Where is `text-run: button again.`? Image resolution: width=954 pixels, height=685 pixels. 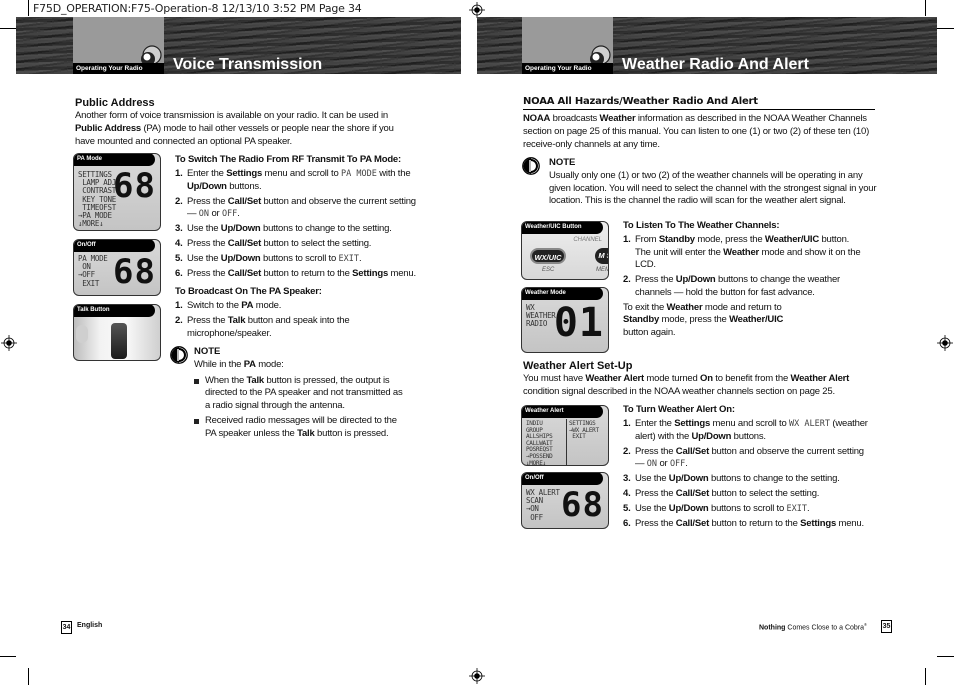 text-run: button again. is located at coordinates (649, 333).